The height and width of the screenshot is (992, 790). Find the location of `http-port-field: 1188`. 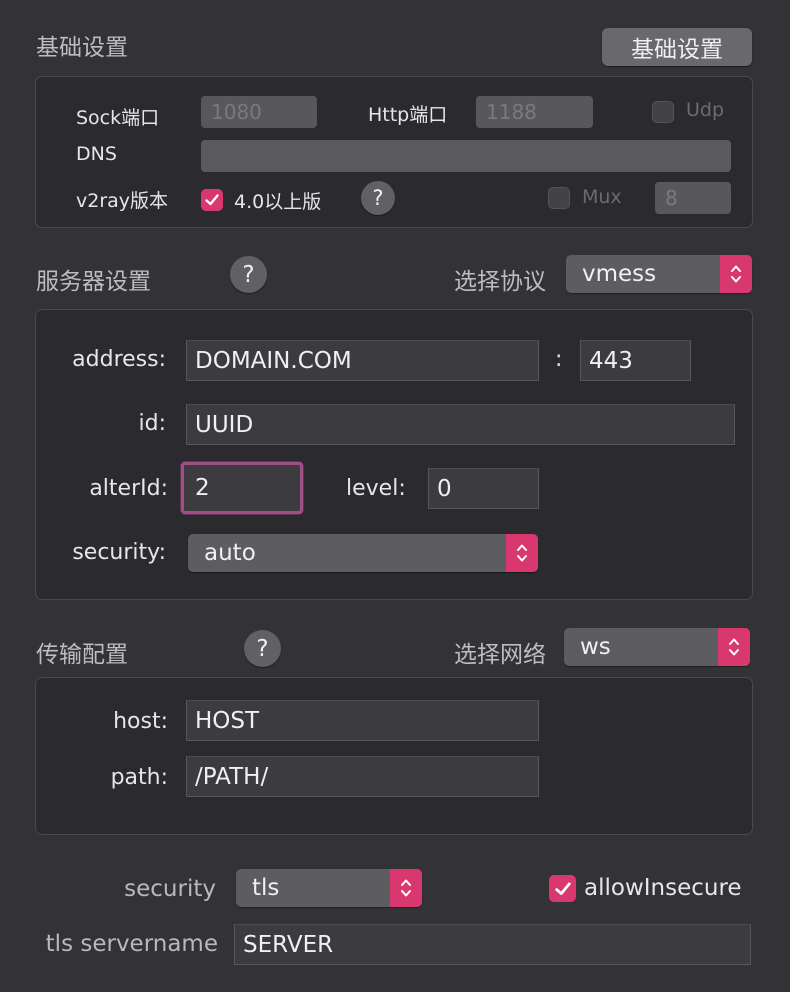

http-port-field: 1188 is located at coordinates (534, 112).